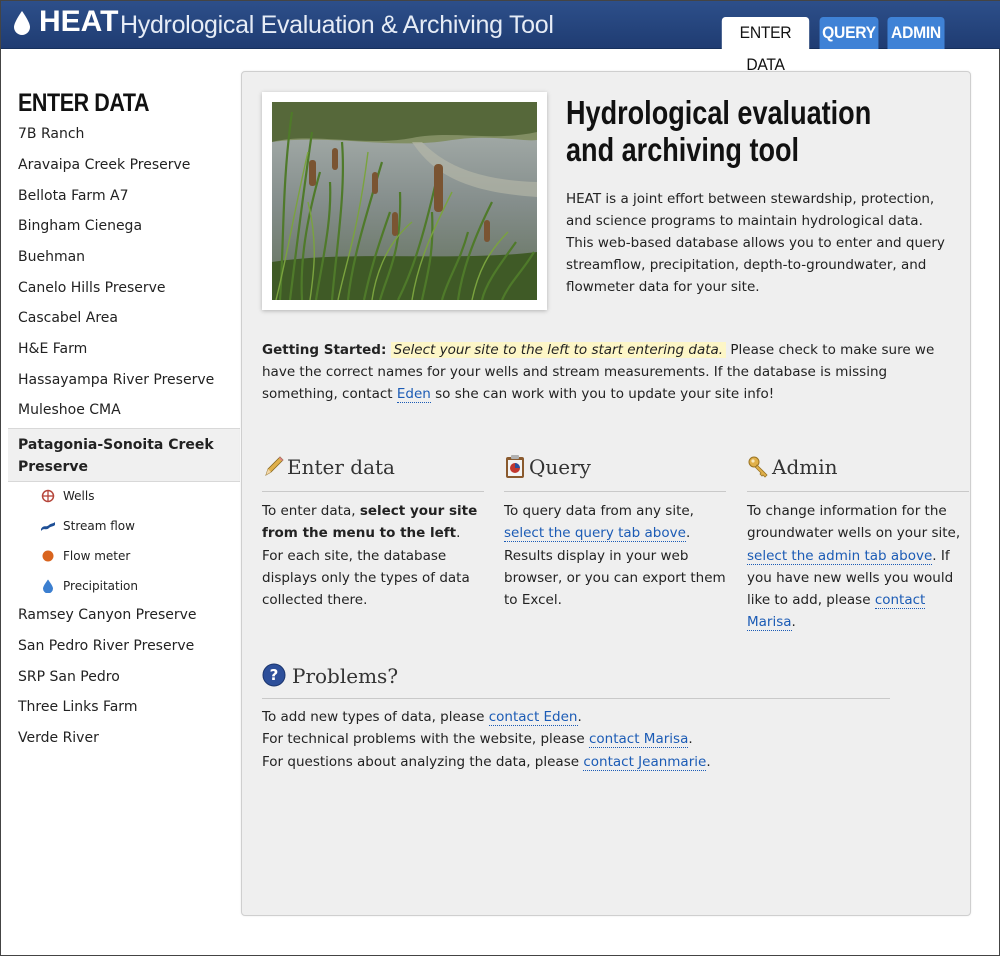  Describe the element at coordinates (758, 467) in the screenshot. I see `key-icon` at that location.